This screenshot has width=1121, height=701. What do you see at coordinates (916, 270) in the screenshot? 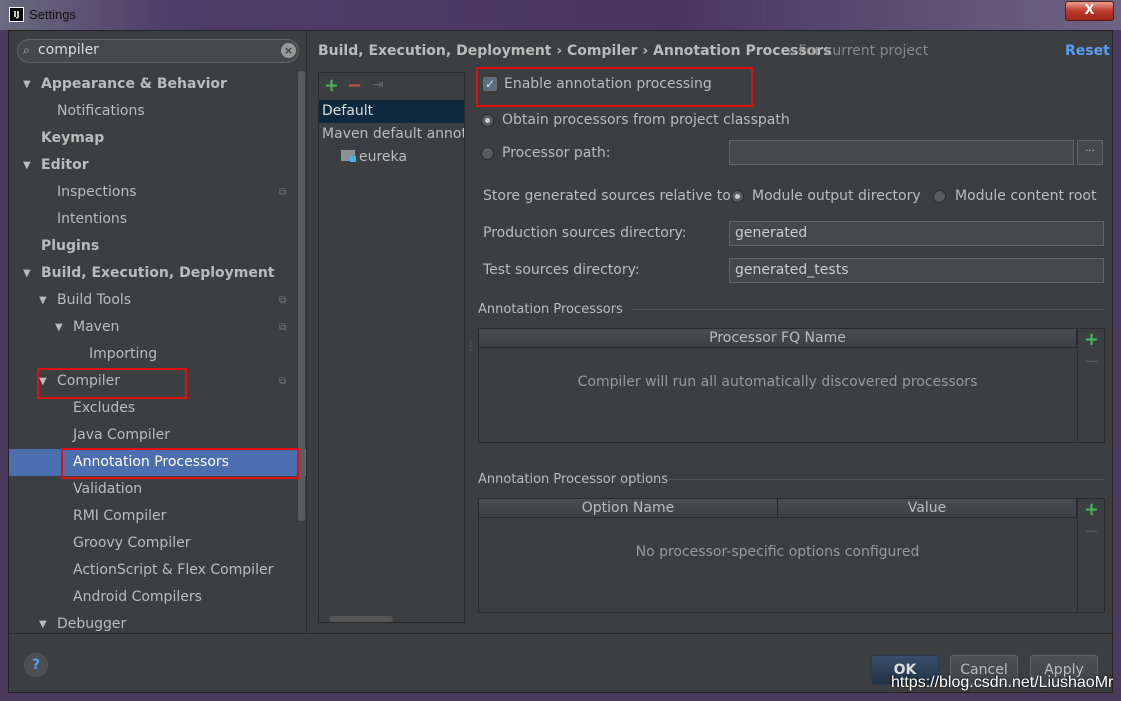
I see `test-dir-input: generated_tests` at bounding box center [916, 270].